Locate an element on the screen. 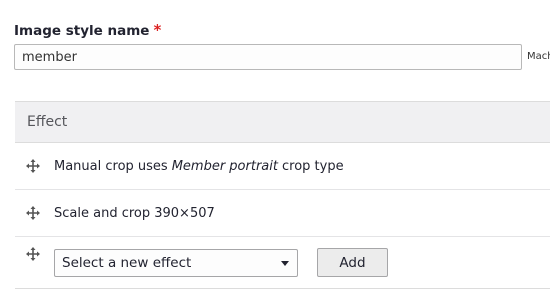 Image resolution: width=550 pixels, height=299 pixels. effects-table-header: Effect is located at coordinates (282, 122).